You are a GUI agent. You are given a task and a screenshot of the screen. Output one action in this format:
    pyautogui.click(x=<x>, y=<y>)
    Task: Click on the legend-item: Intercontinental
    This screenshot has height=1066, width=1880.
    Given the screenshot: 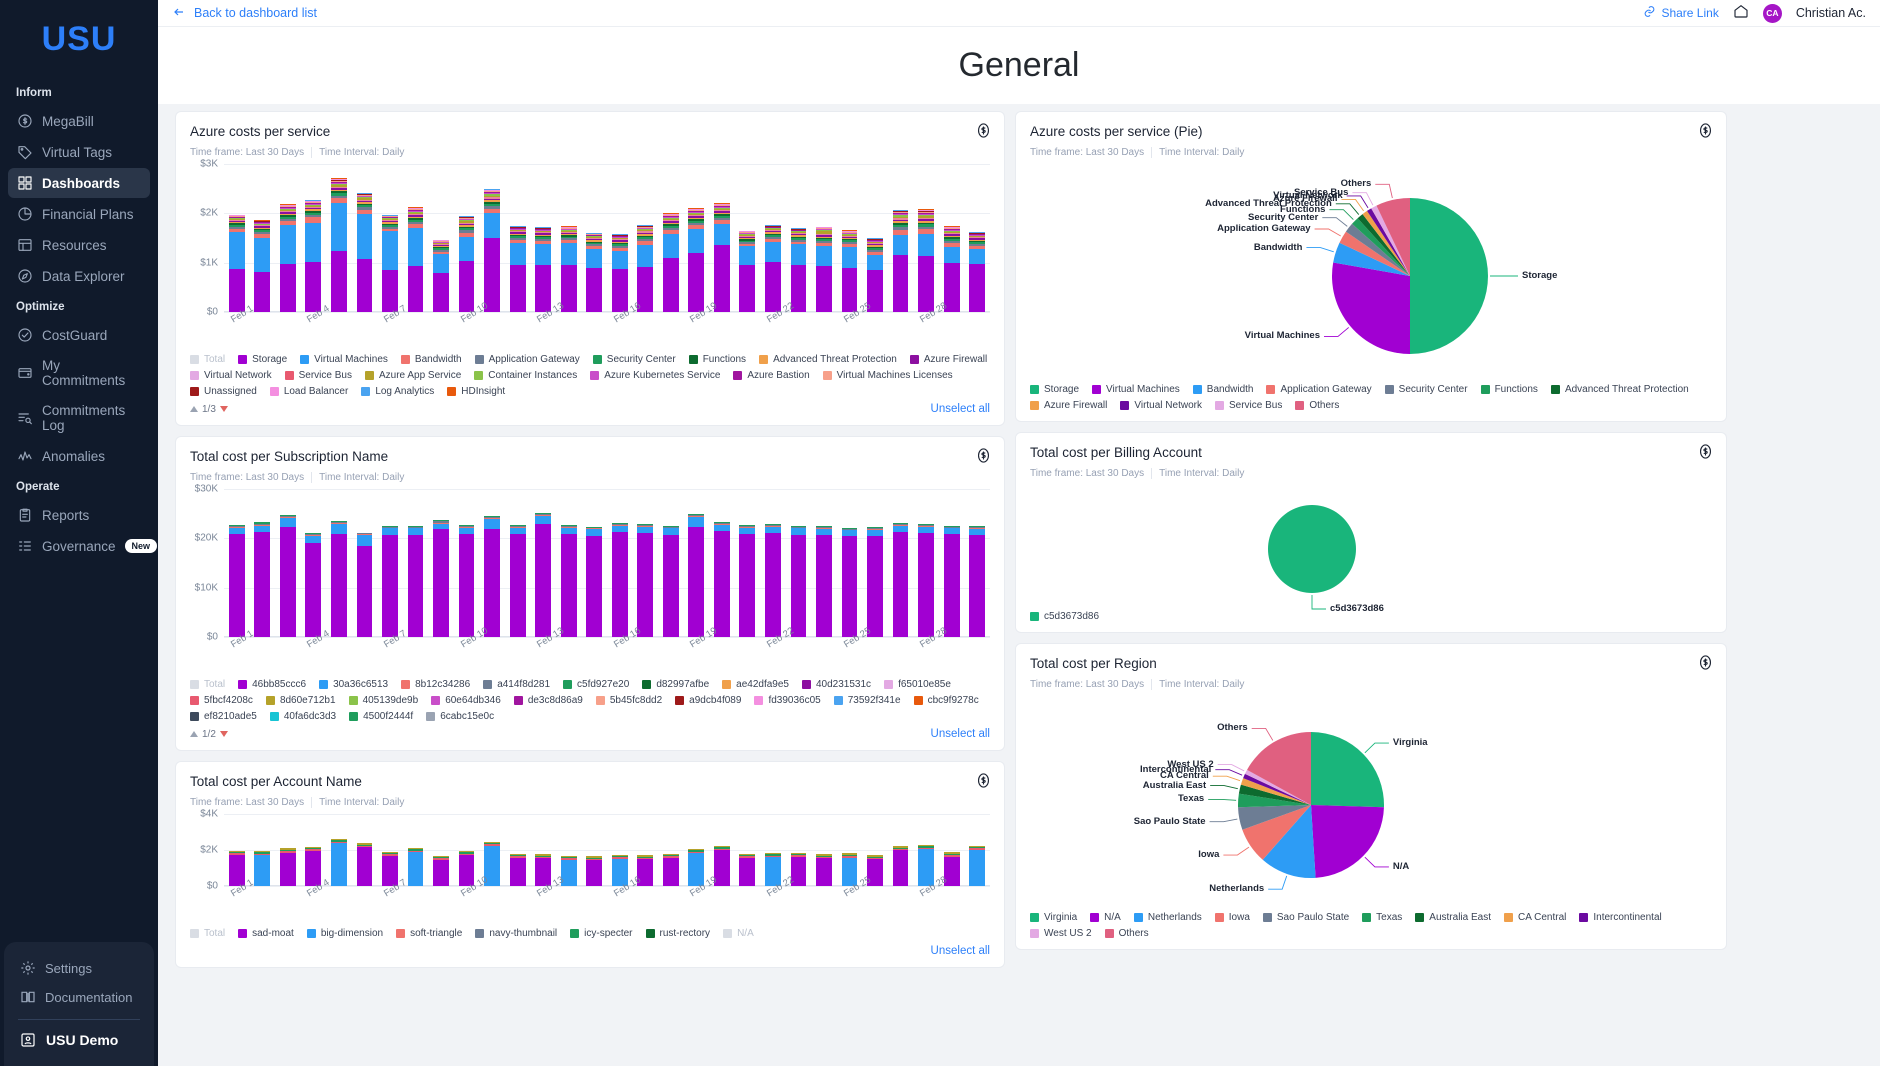 What is the action you would take?
    pyautogui.click(x=1620, y=917)
    